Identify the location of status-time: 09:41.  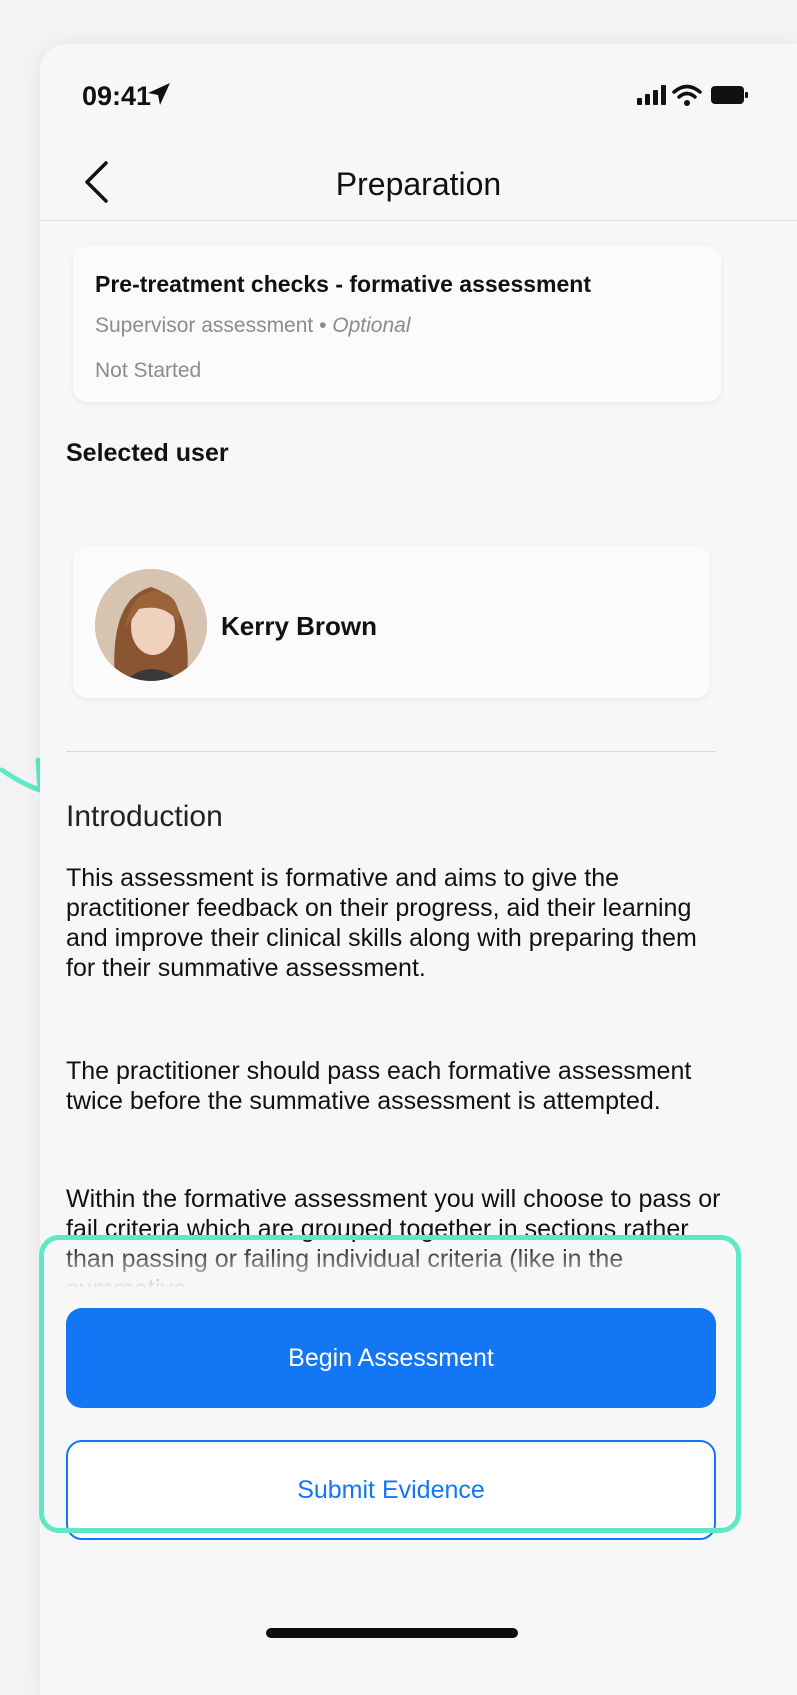
(117, 96).